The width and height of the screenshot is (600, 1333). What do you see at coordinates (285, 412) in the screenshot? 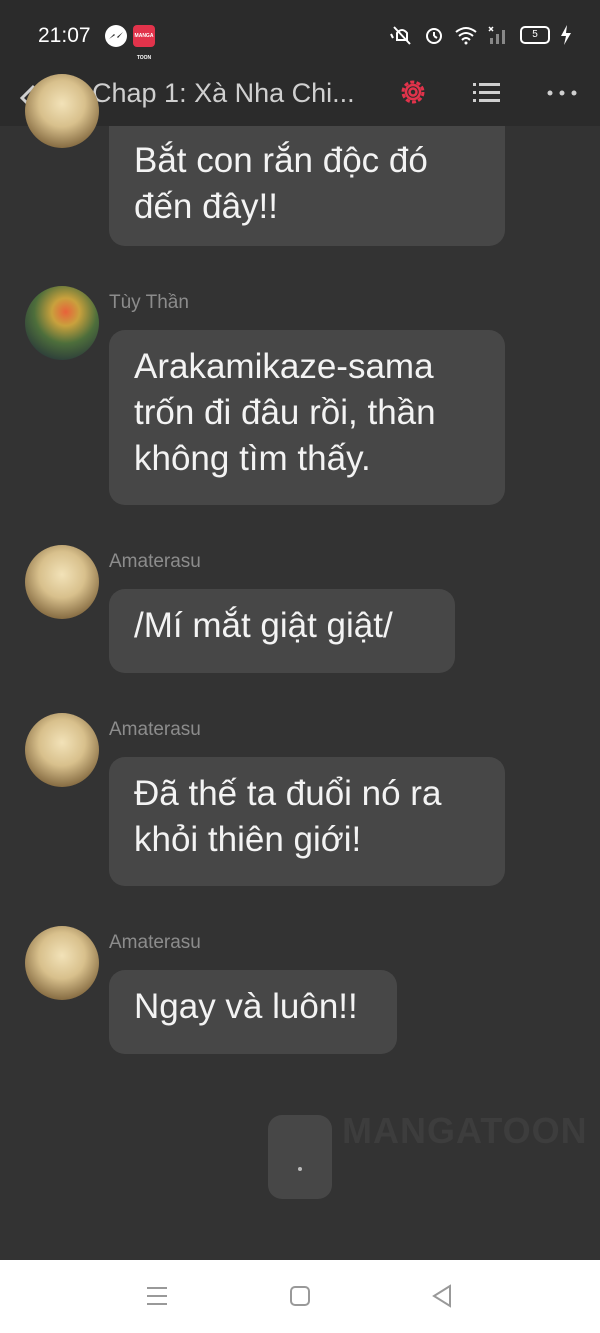
I see `message-line: trốn đi đâu rồi, thần` at bounding box center [285, 412].